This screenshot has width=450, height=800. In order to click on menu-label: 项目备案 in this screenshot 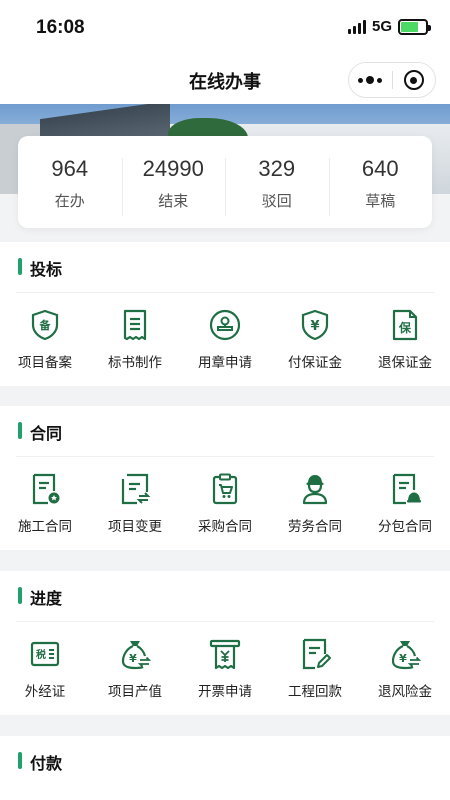, I will do `click(45, 363)`.